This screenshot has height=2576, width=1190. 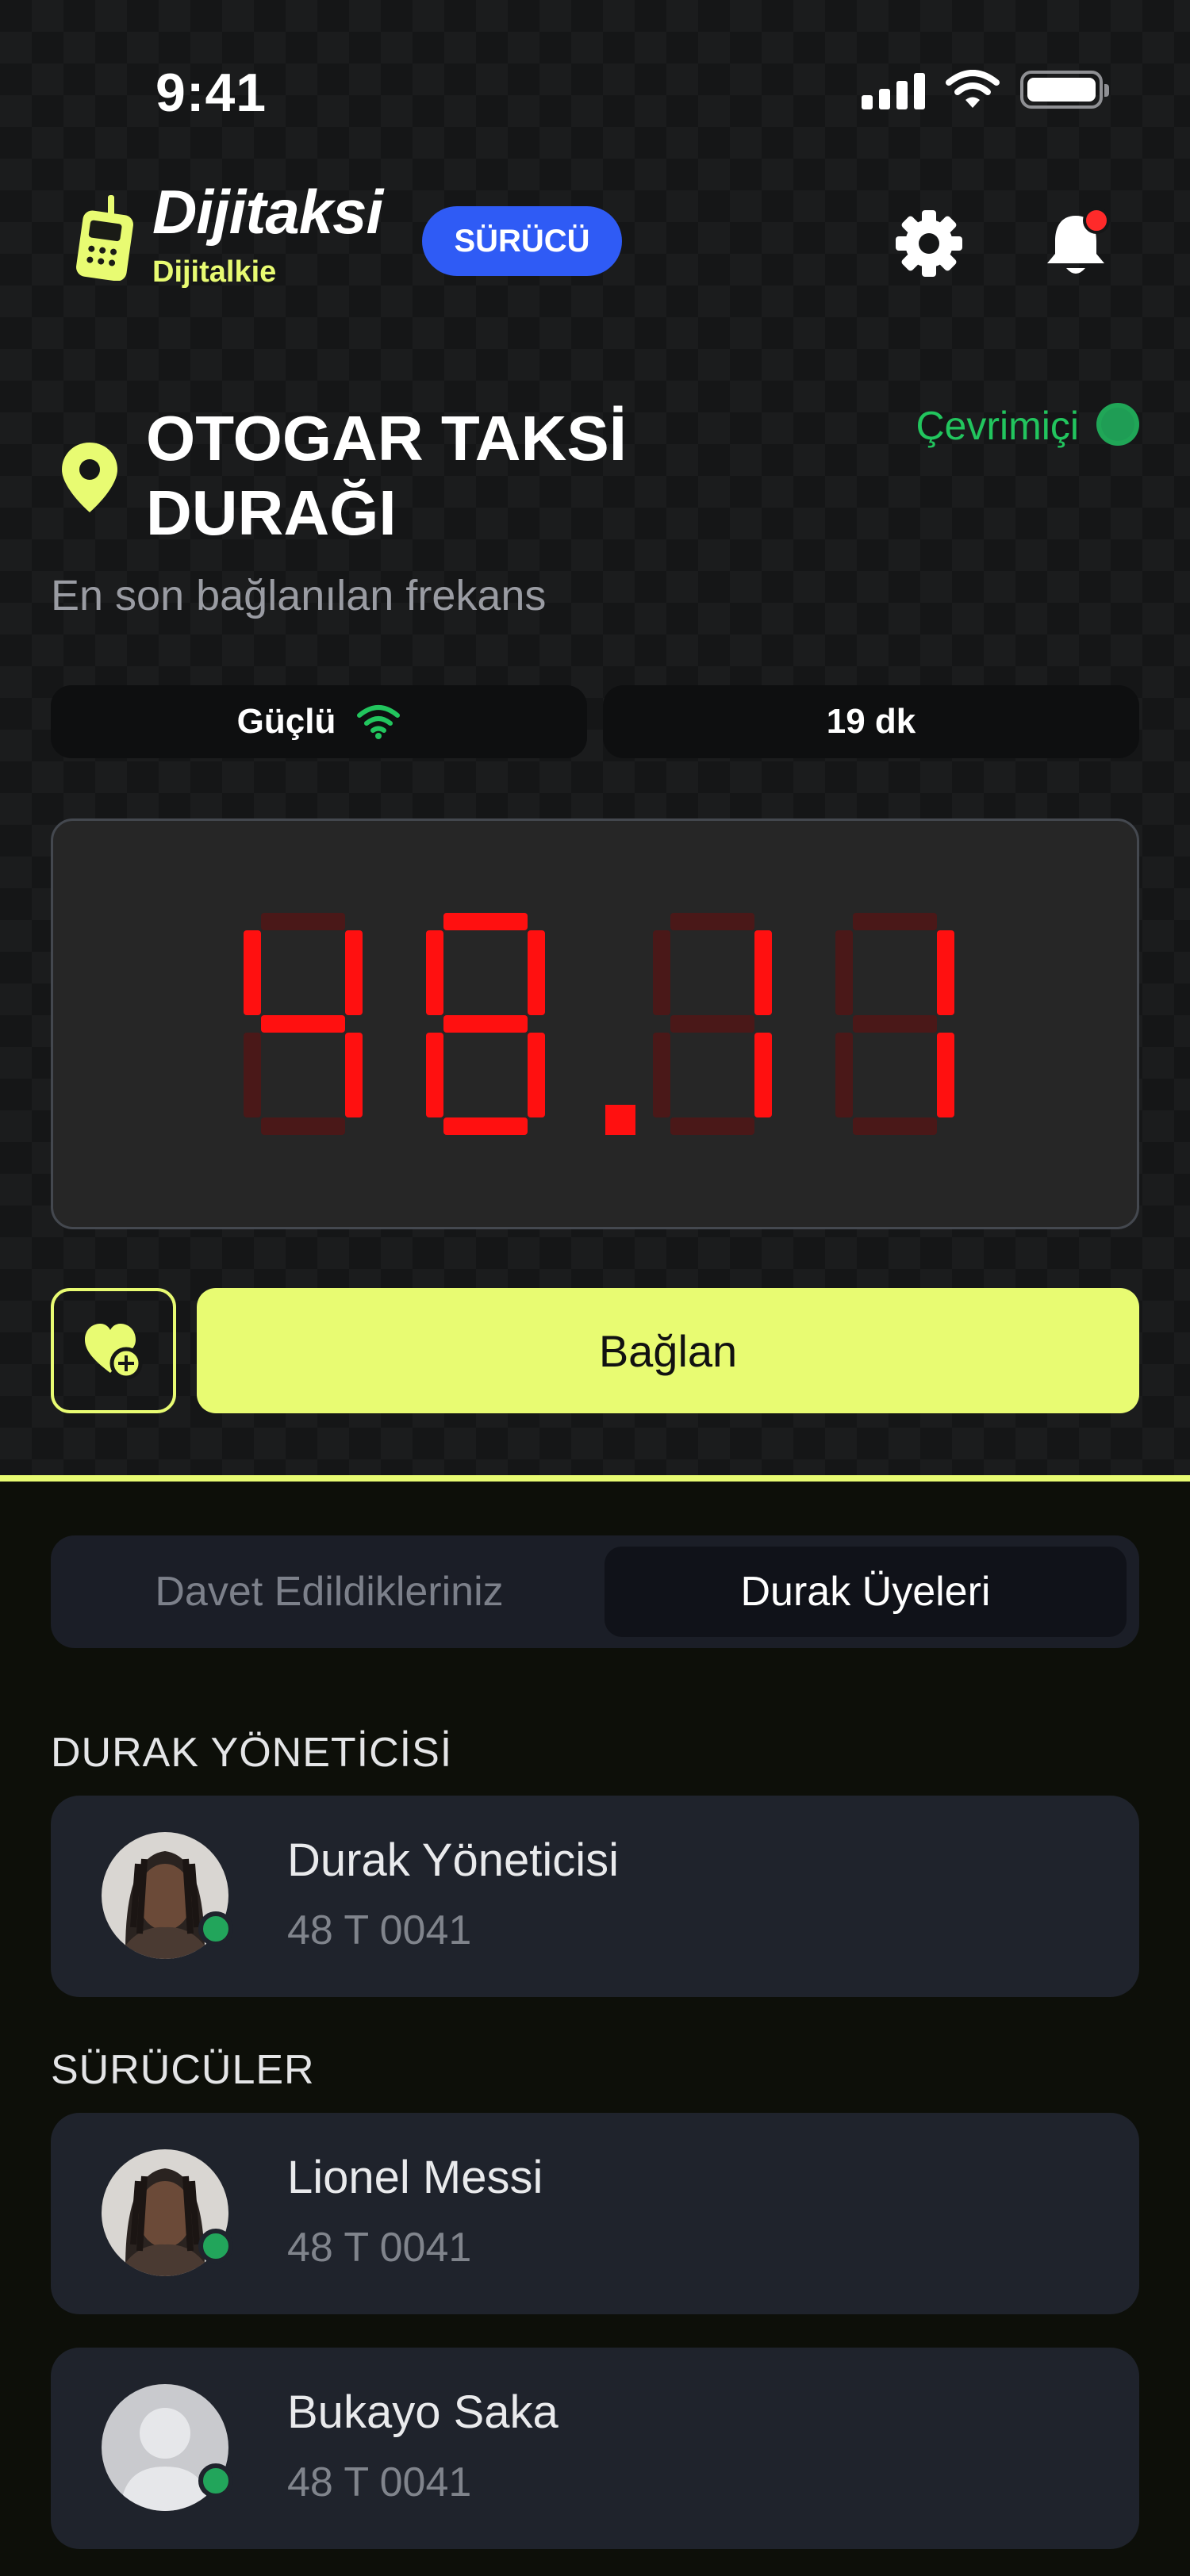 What do you see at coordinates (895, 922) in the screenshot?
I see `digit-4-segment-a` at bounding box center [895, 922].